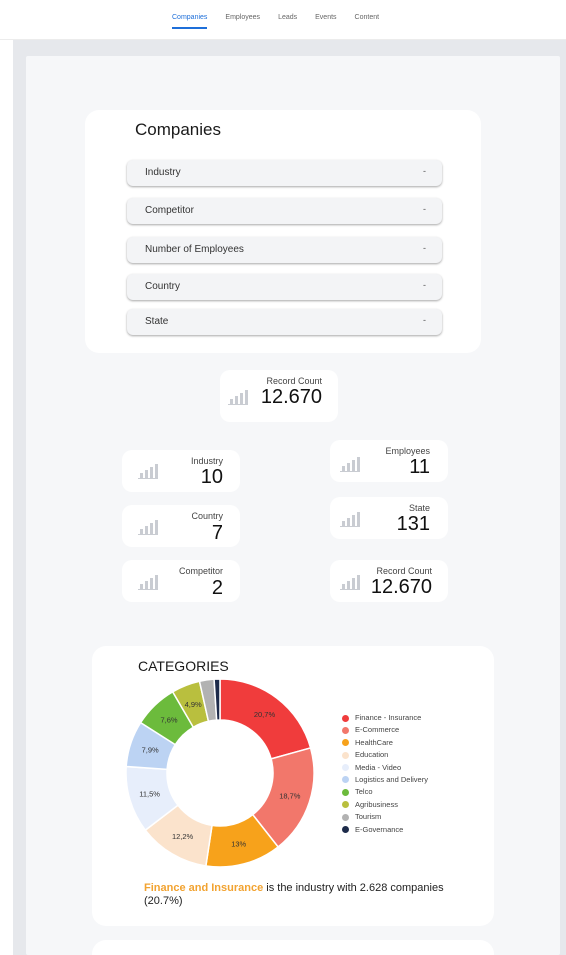 The image size is (566, 955). I want to click on stat-value: 7, so click(217, 533).